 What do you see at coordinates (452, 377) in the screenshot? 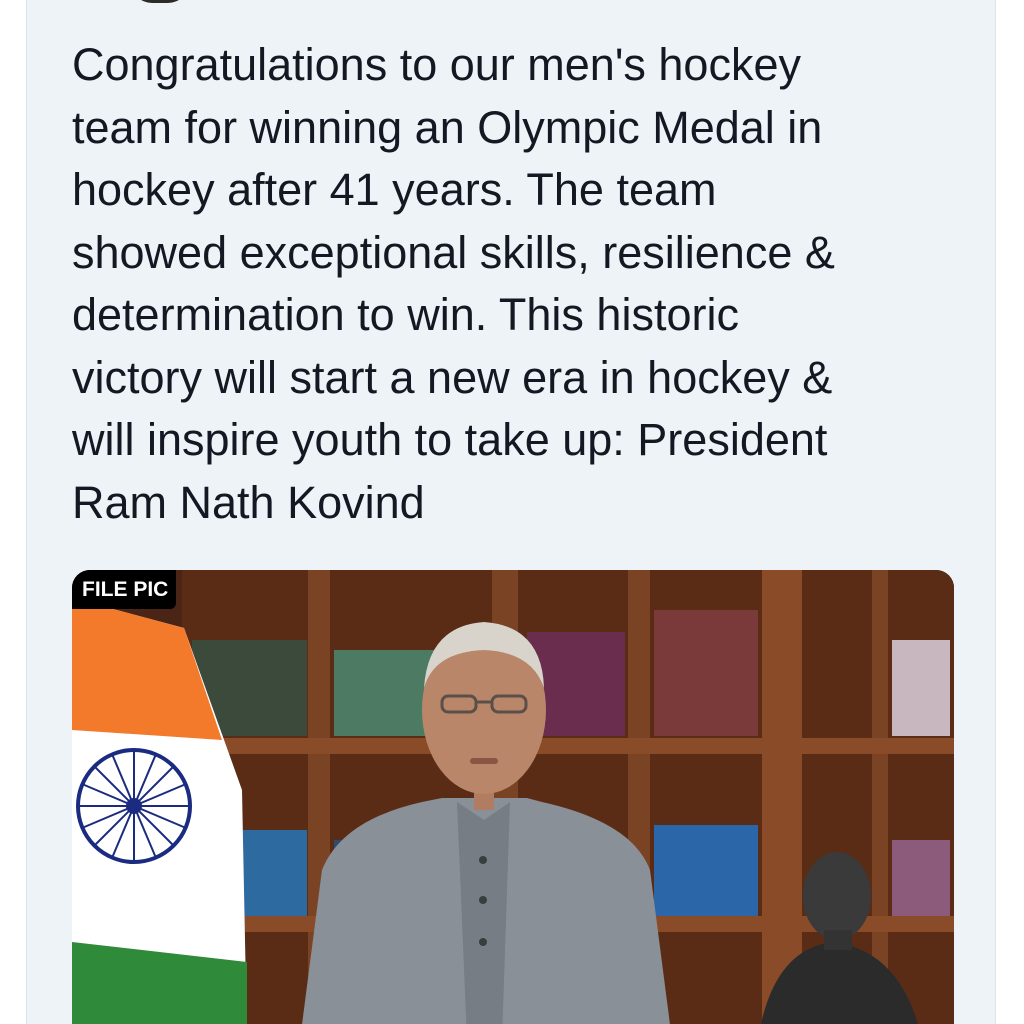
I see `tweet-text-line: victory will start a new era in hockey &` at bounding box center [452, 377].